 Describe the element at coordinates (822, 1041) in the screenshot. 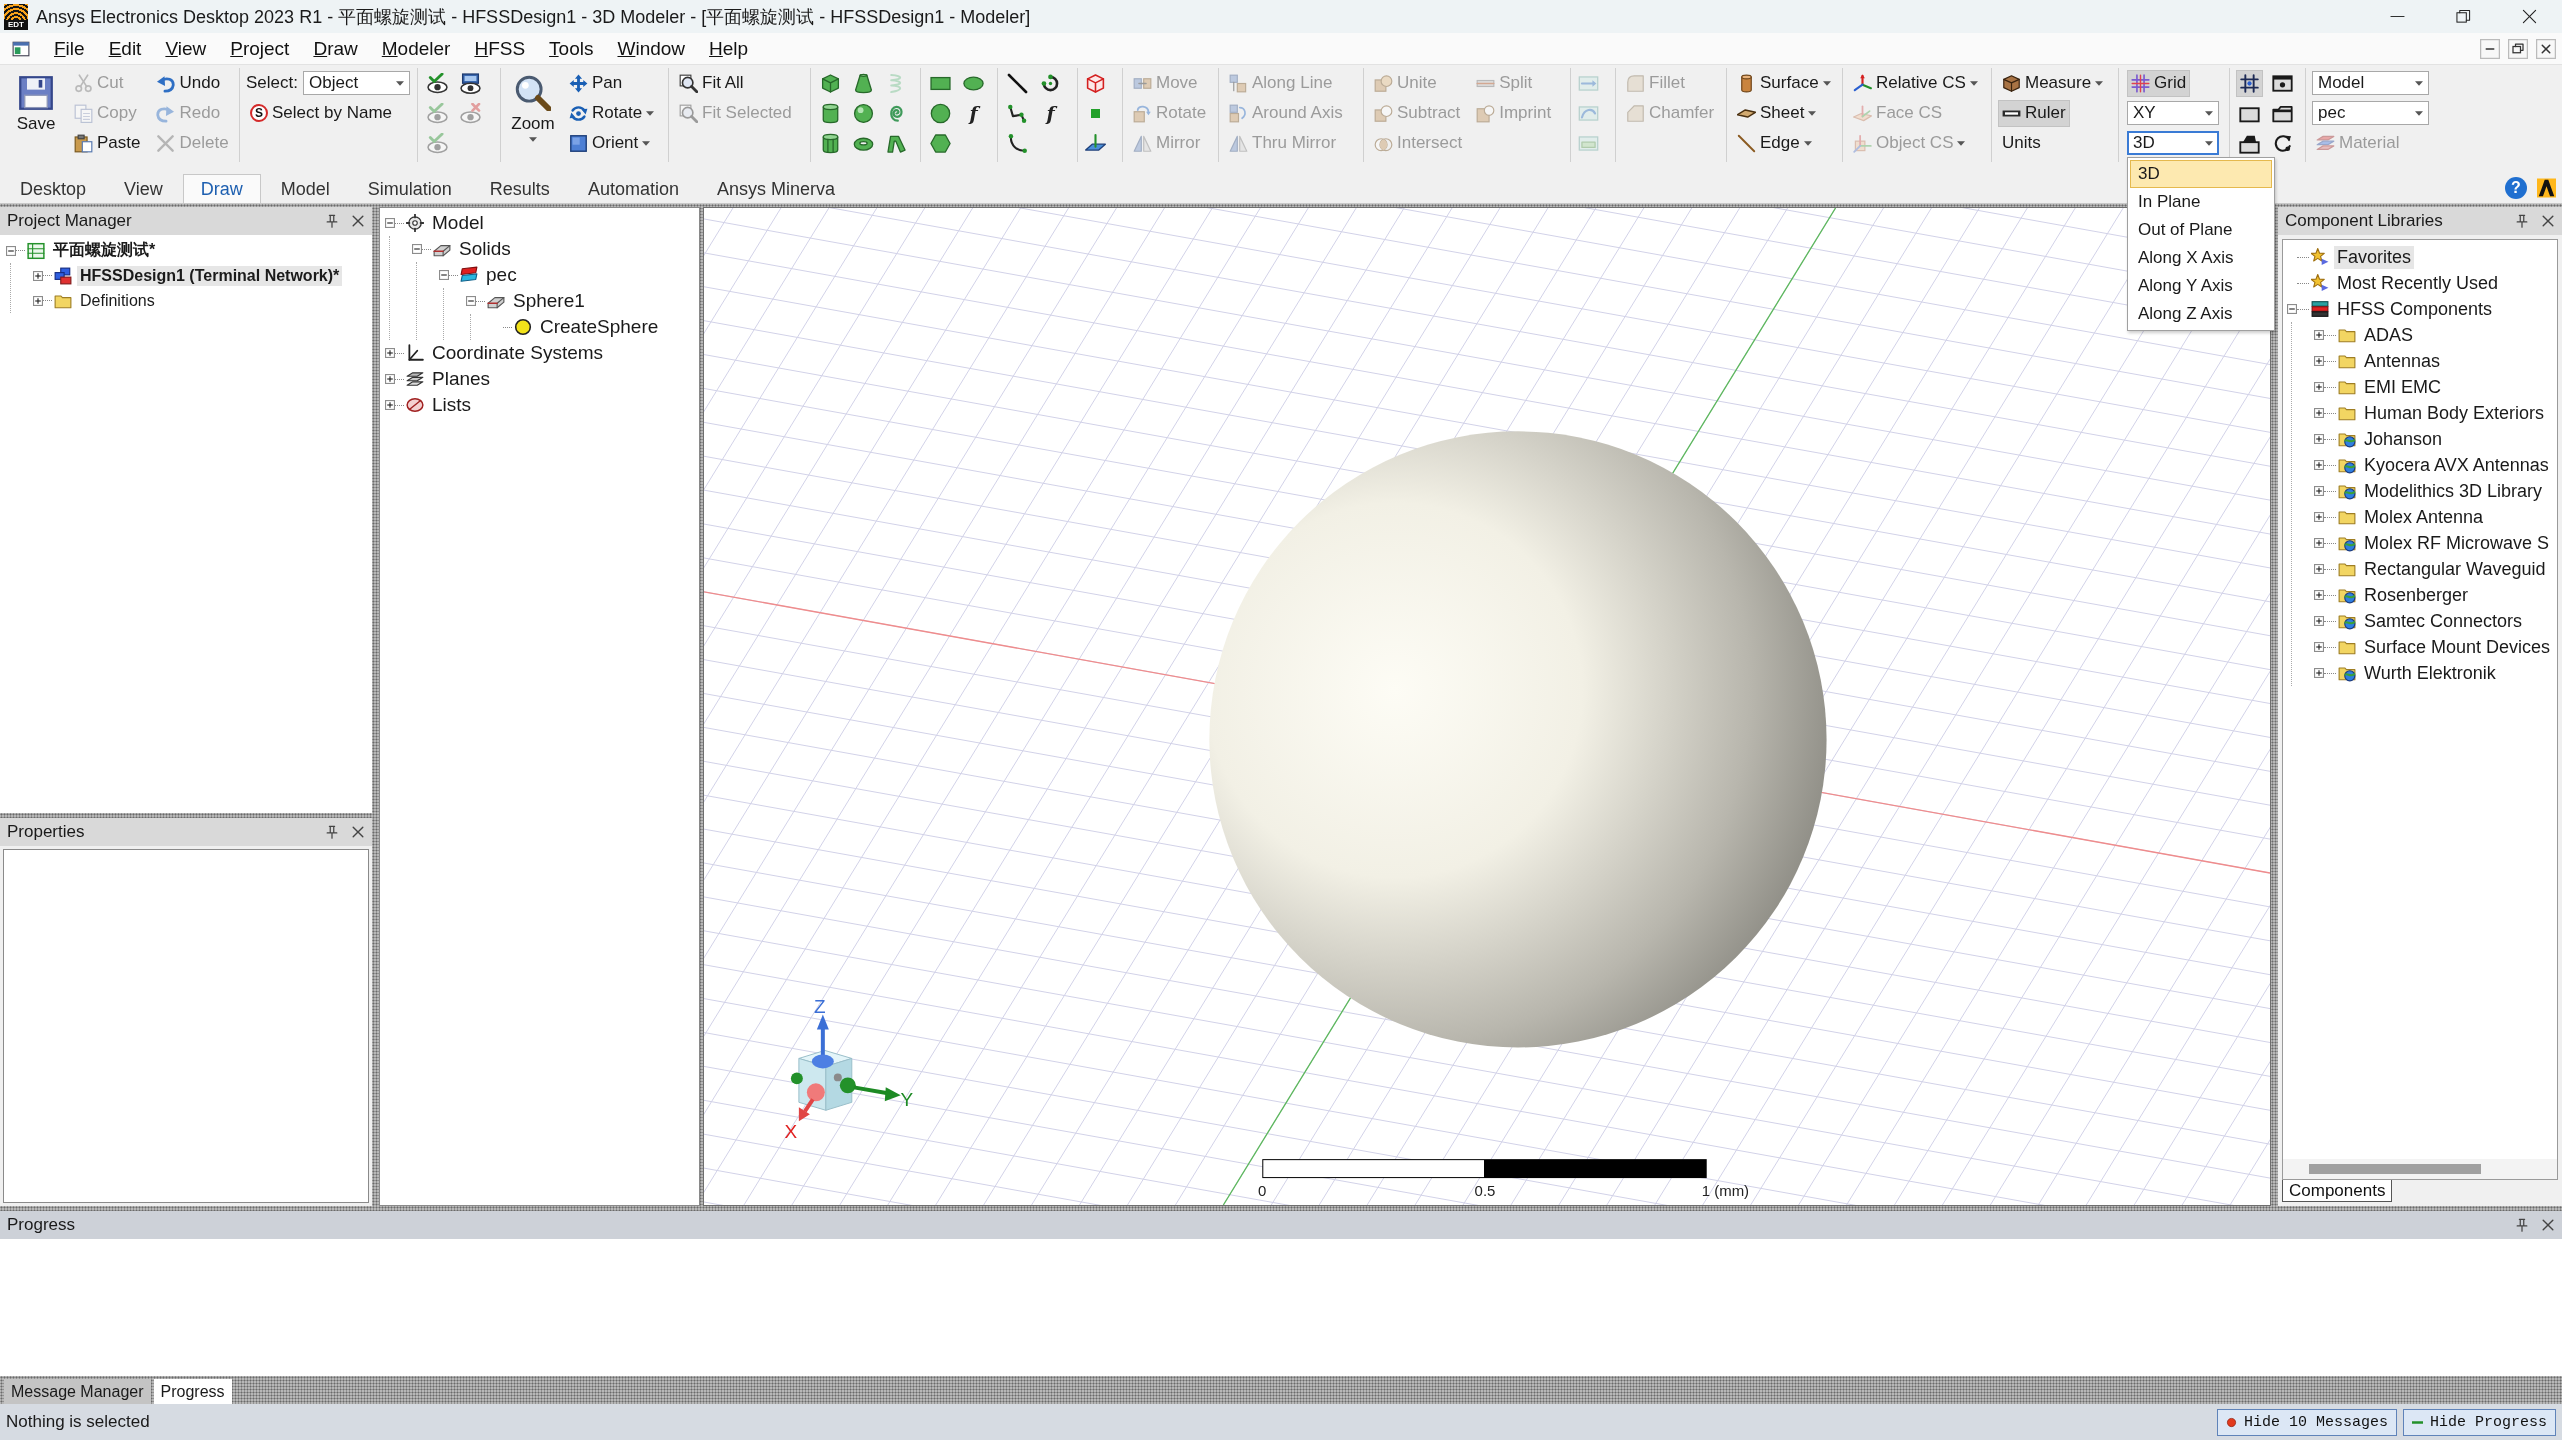

I see `z-axis-arrow` at that location.